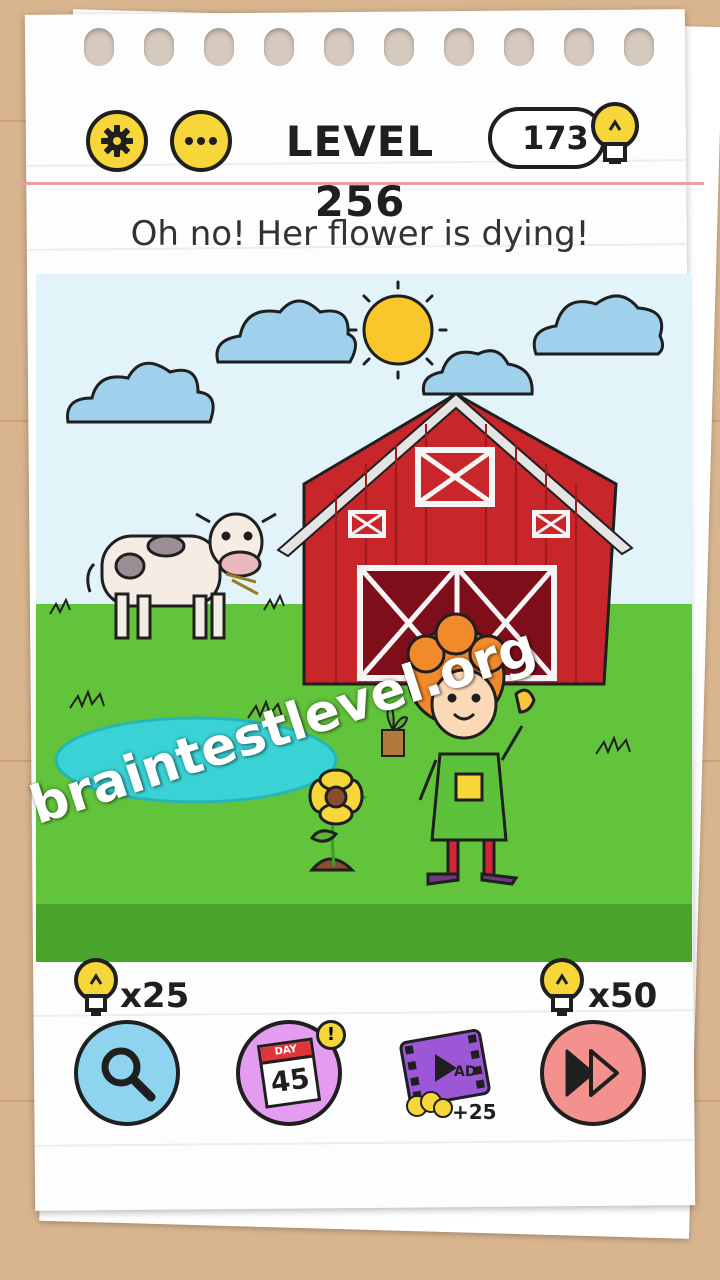 The image size is (720, 1280). Describe the element at coordinates (465, 1072) in the screenshot. I see `ad-label: AD` at that location.